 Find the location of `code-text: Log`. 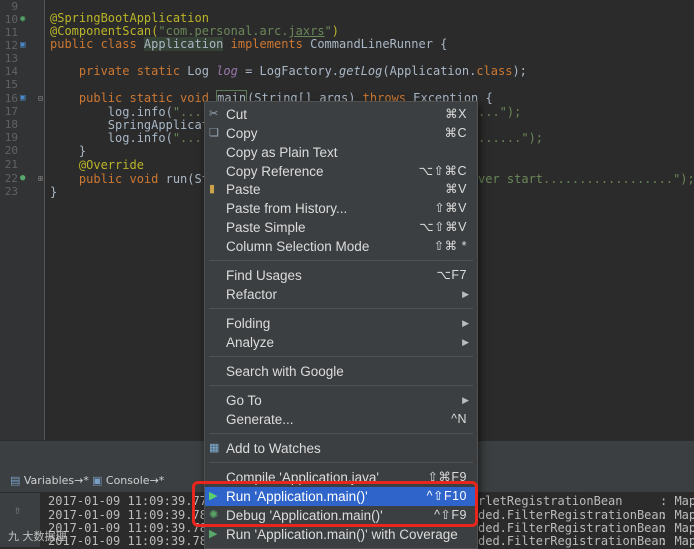

code-text: Log is located at coordinates (202, 71).